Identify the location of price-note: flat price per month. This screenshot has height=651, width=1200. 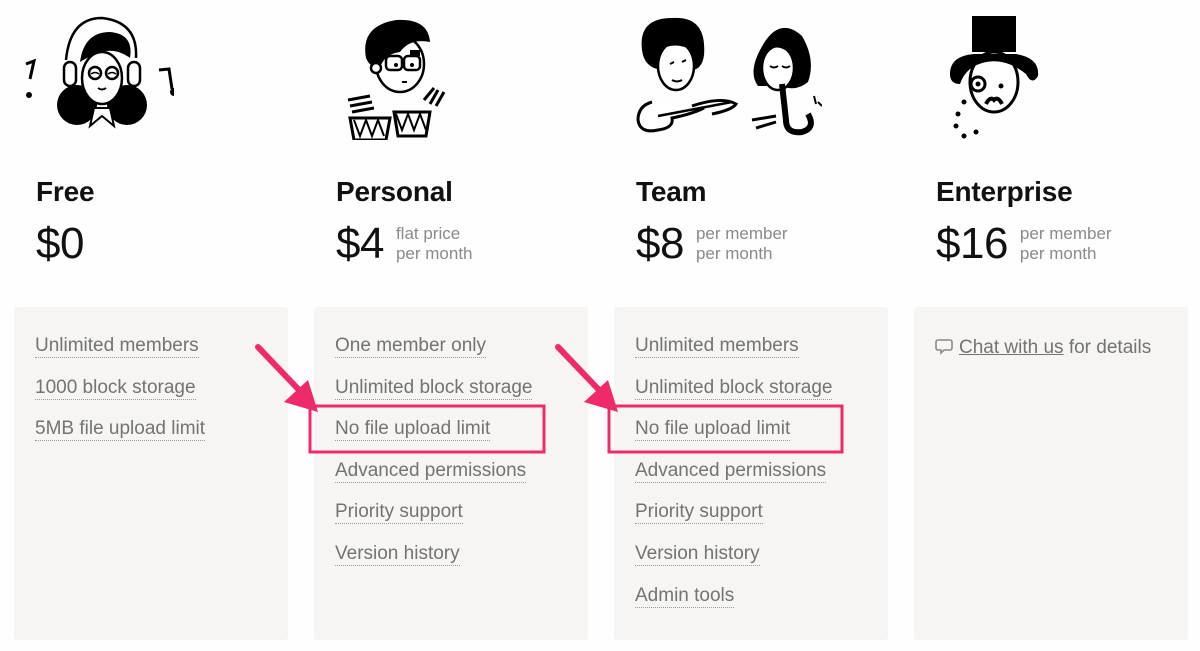
(434, 243).